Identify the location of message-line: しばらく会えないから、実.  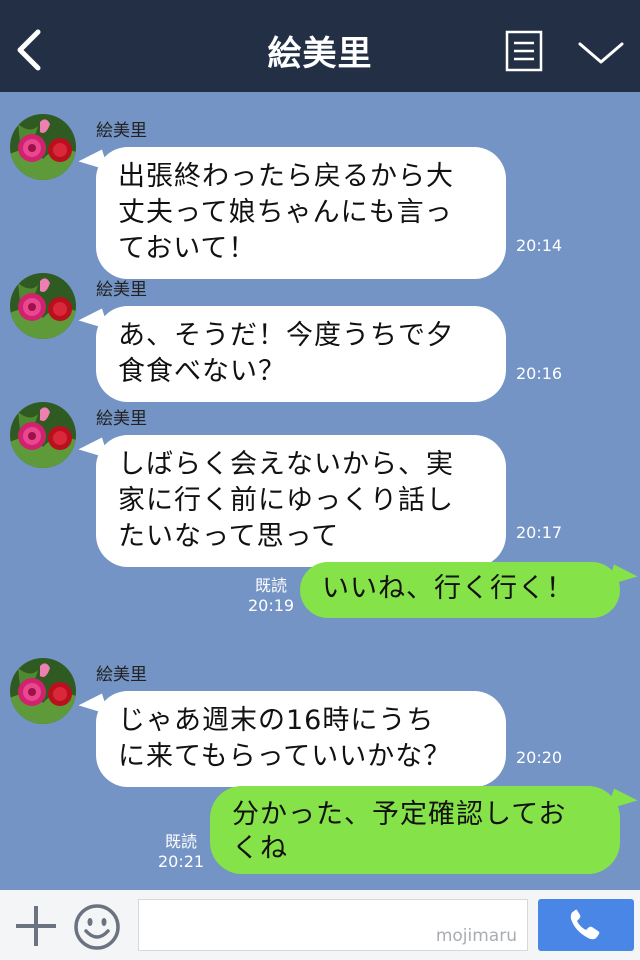
(286, 464).